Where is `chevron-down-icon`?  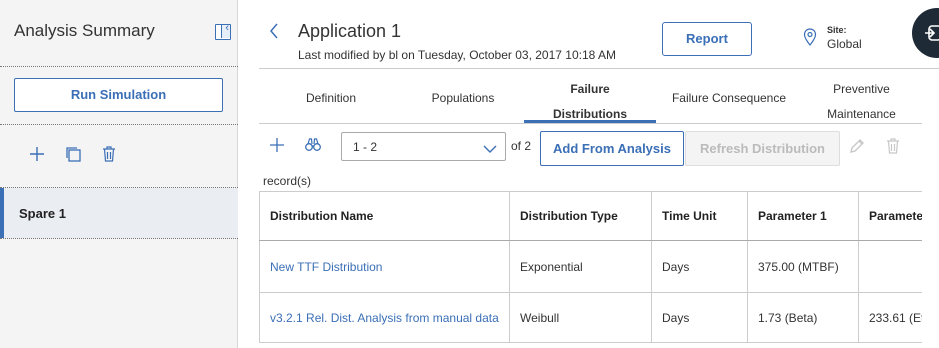
chevron-down-icon is located at coordinates (490, 150).